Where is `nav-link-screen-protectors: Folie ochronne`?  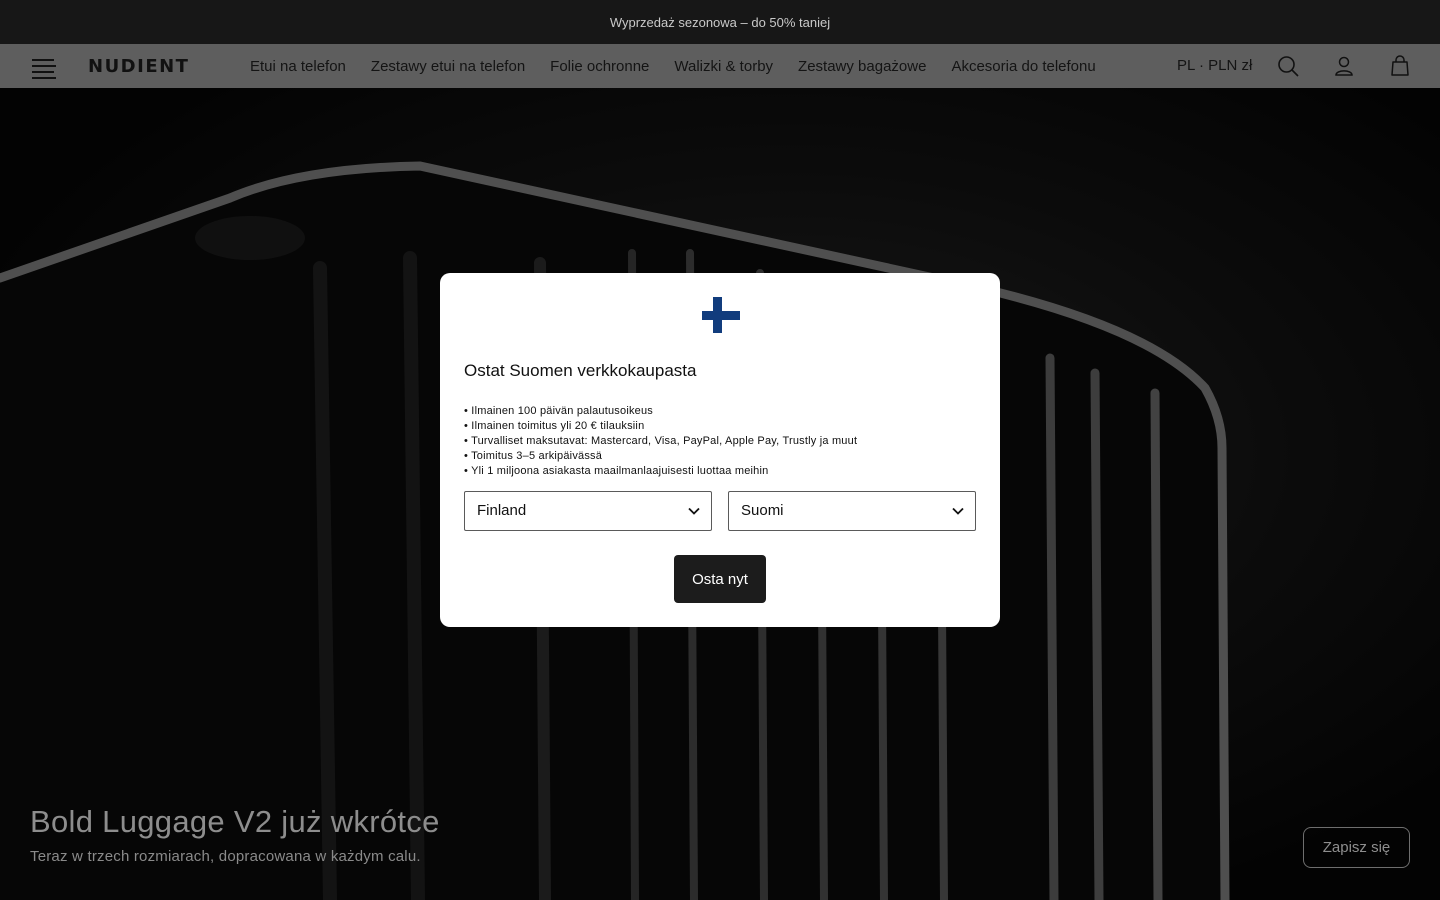
nav-link-screen-protectors: Folie ochronne is located at coordinates (599, 66).